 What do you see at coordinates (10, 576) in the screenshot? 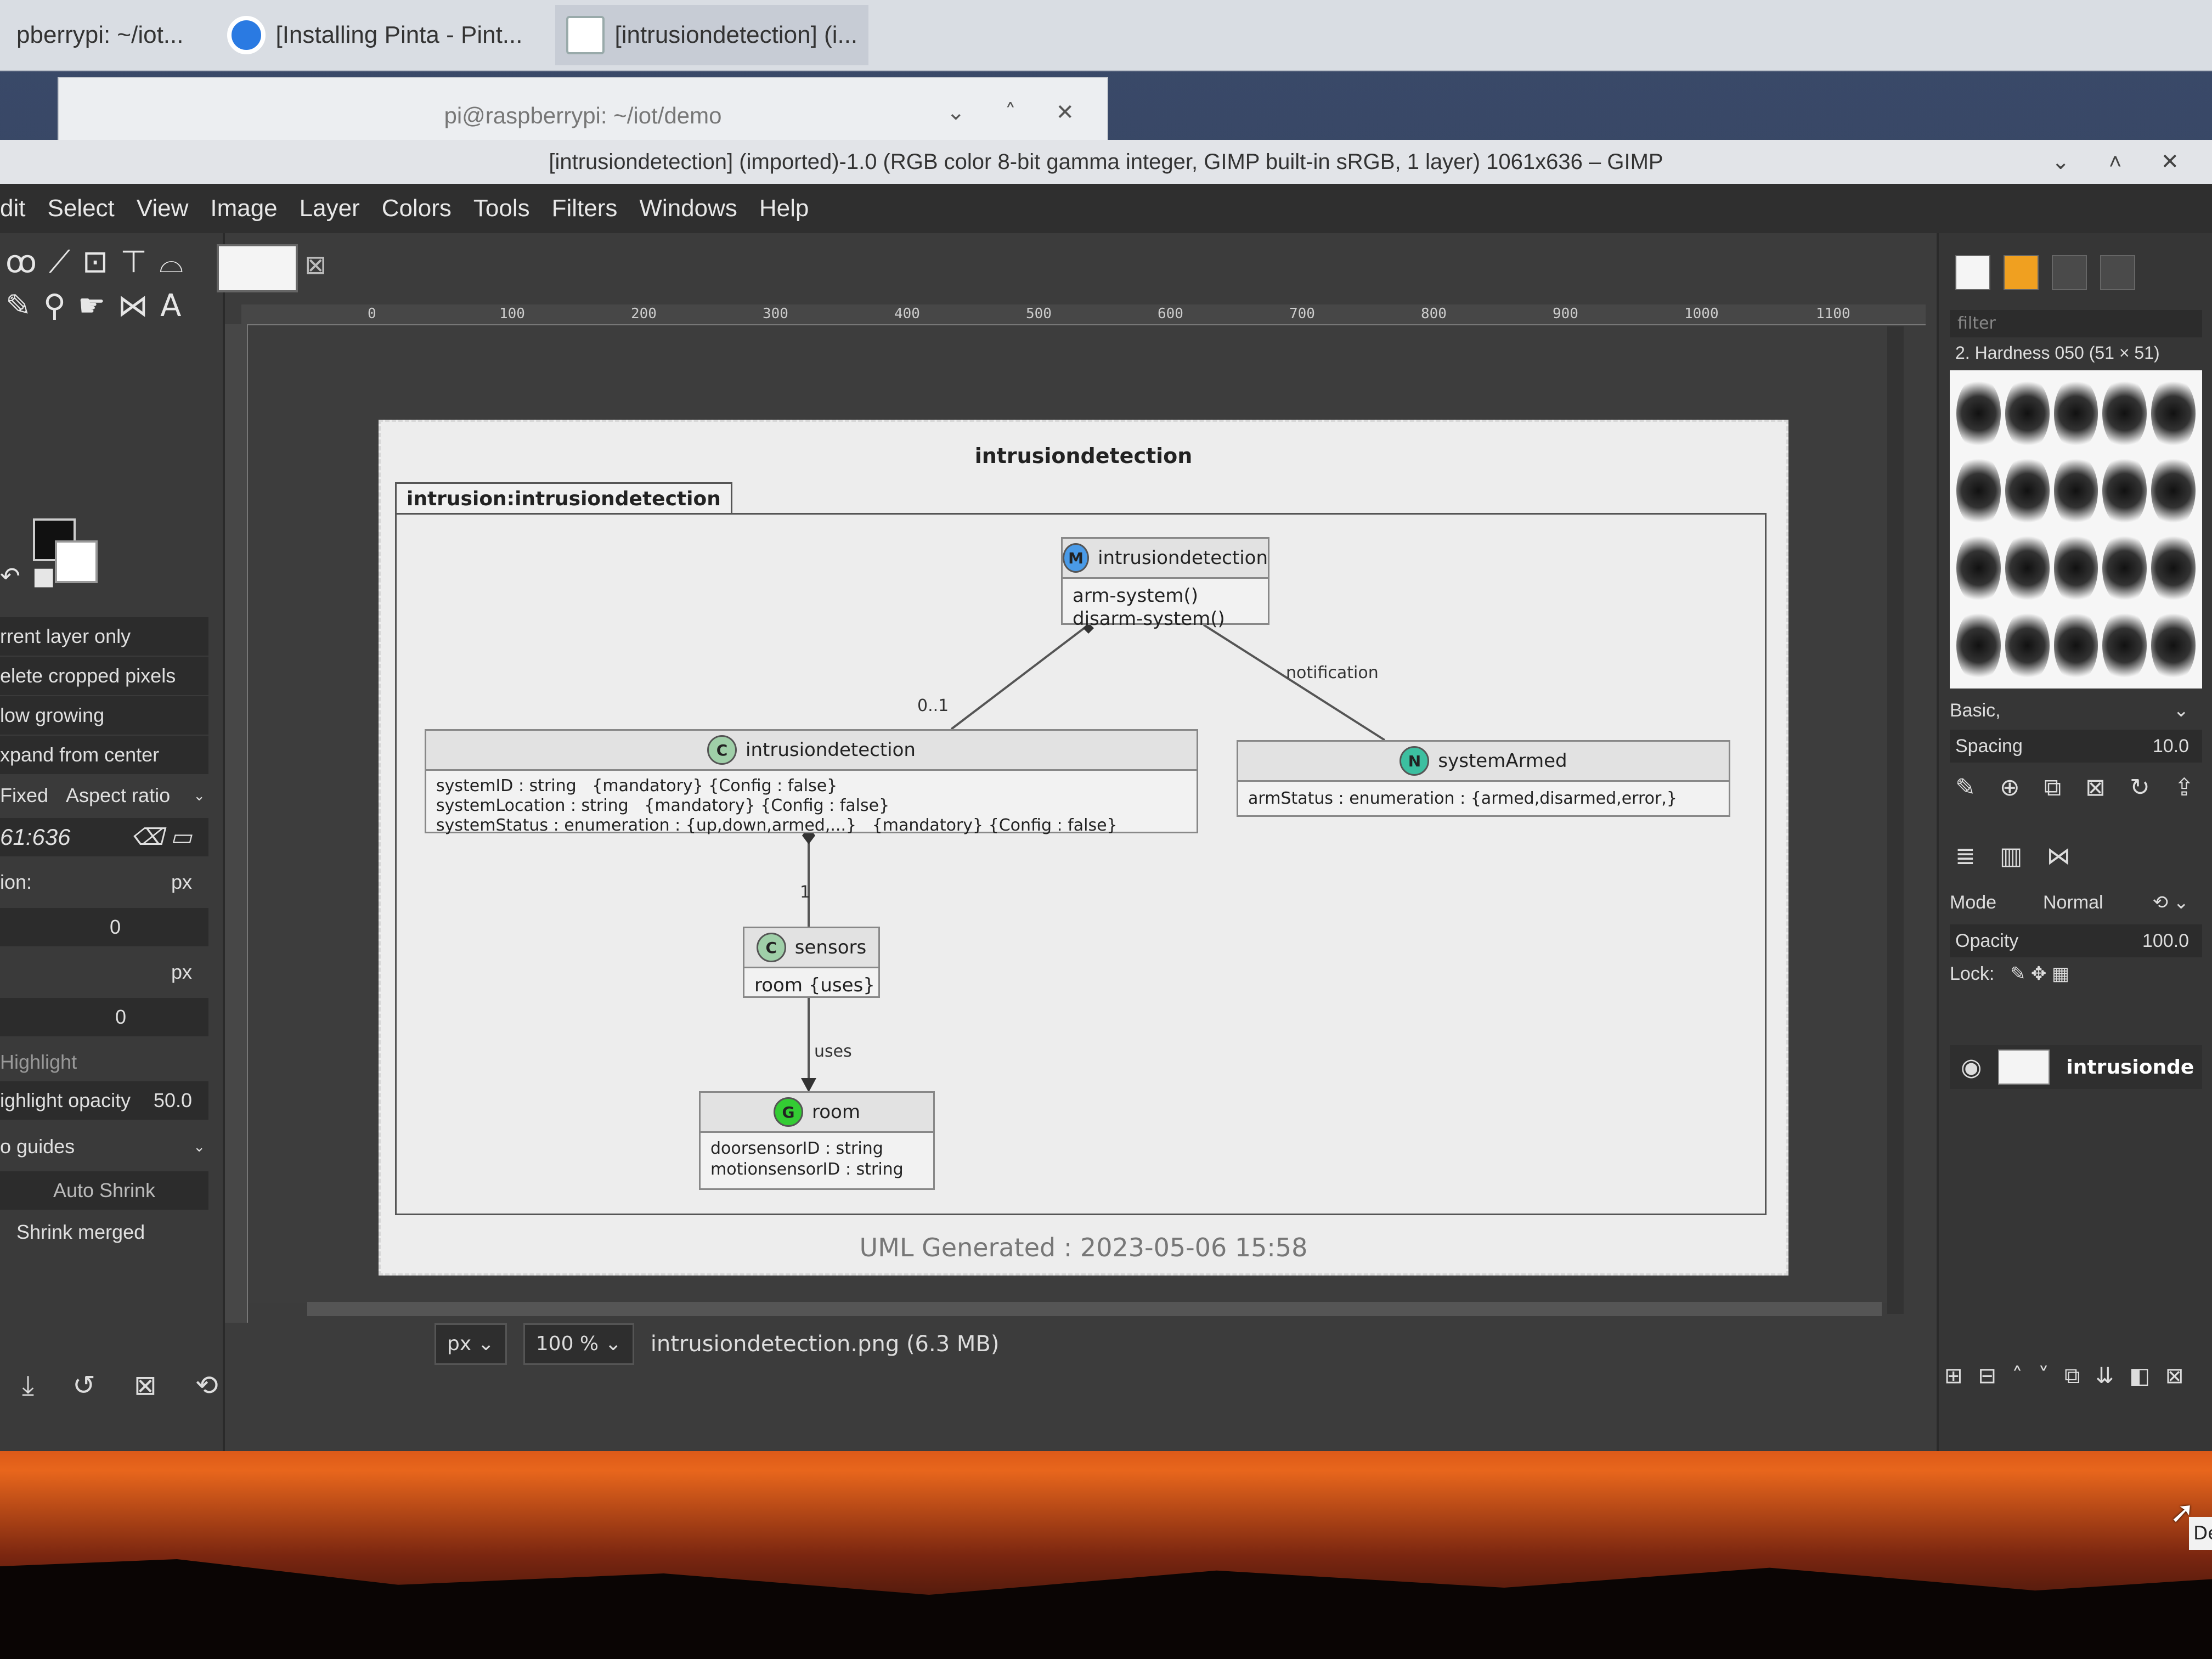
I see `undo-icon: ↶` at bounding box center [10, 576].